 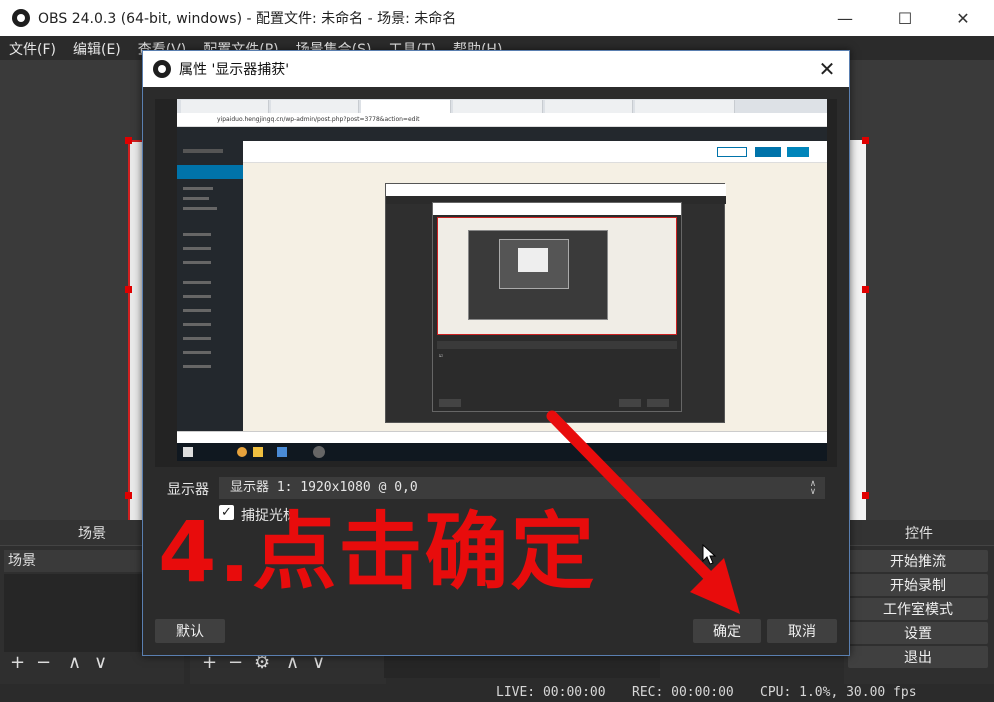 I want to click on dialog-close-icon: ✕, so click(x=827, y=69).